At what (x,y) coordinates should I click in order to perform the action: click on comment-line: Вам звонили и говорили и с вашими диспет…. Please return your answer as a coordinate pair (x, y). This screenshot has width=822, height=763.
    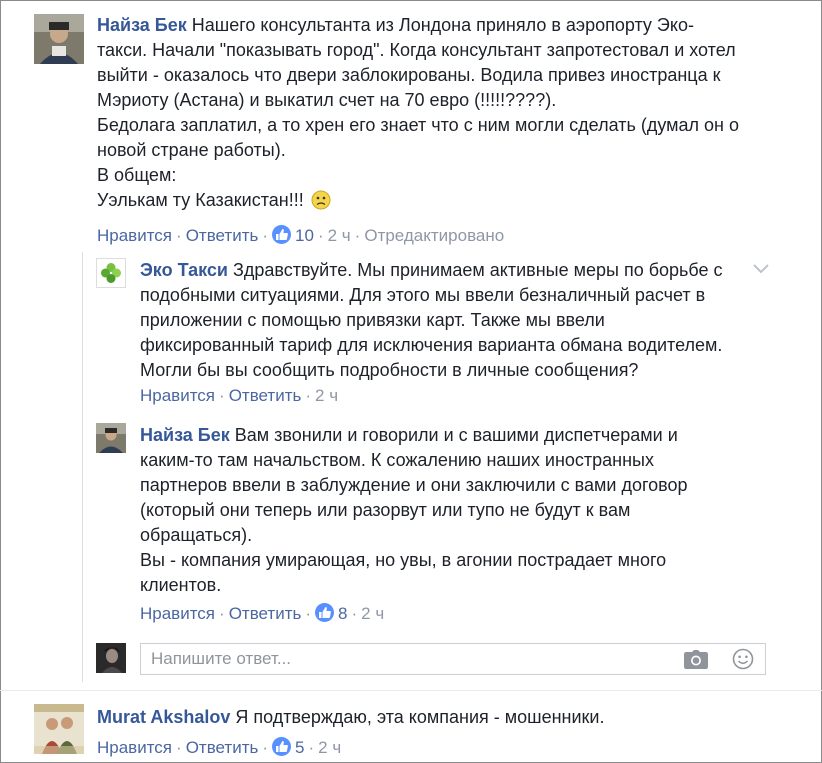
    Looking at the image, I should click on (456, 435).